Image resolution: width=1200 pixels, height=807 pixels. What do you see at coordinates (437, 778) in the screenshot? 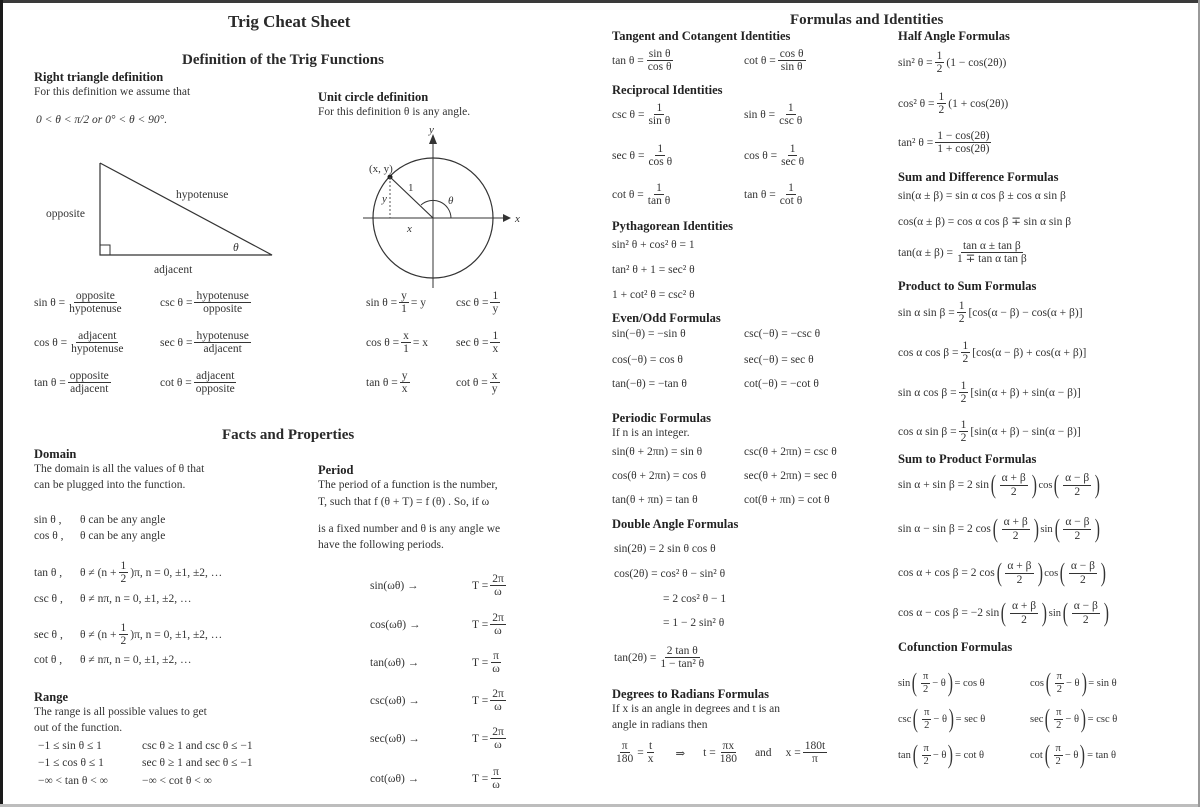
I see `period-row: cot(ωθ) → T = π ω` at bounding box center [437, 778].